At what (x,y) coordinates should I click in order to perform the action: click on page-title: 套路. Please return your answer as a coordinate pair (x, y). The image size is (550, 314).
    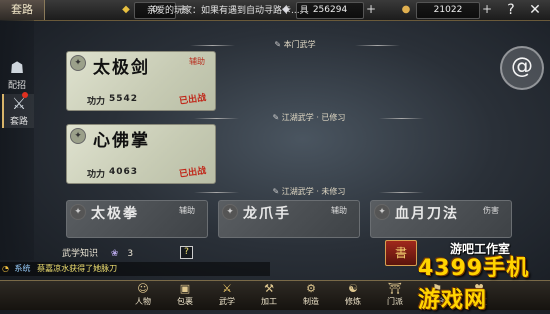
    Looking at the image, I should click on (22, 10).